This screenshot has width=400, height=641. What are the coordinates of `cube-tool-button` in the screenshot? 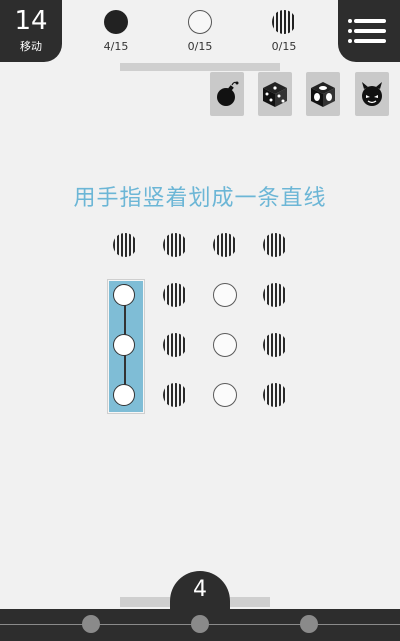 It's located at (323, 94).